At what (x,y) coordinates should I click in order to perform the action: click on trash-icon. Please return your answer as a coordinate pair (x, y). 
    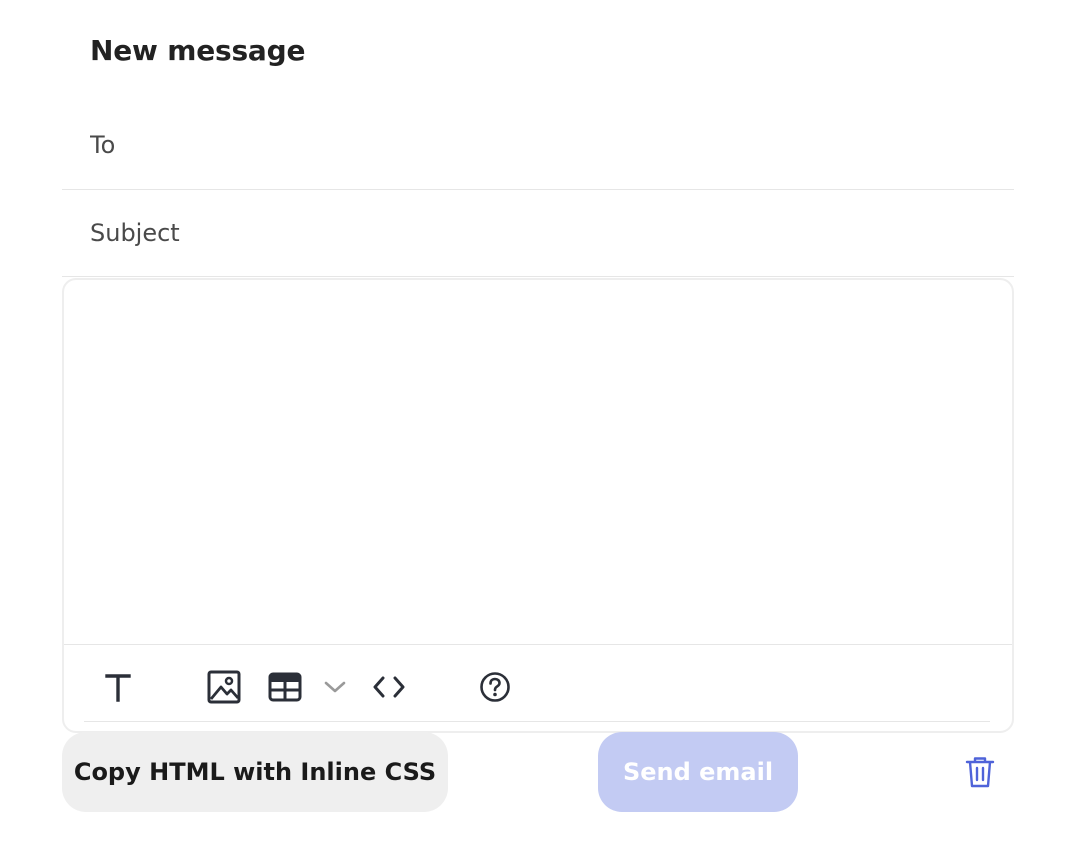
    Looking at the image, I should click on (980, 772).